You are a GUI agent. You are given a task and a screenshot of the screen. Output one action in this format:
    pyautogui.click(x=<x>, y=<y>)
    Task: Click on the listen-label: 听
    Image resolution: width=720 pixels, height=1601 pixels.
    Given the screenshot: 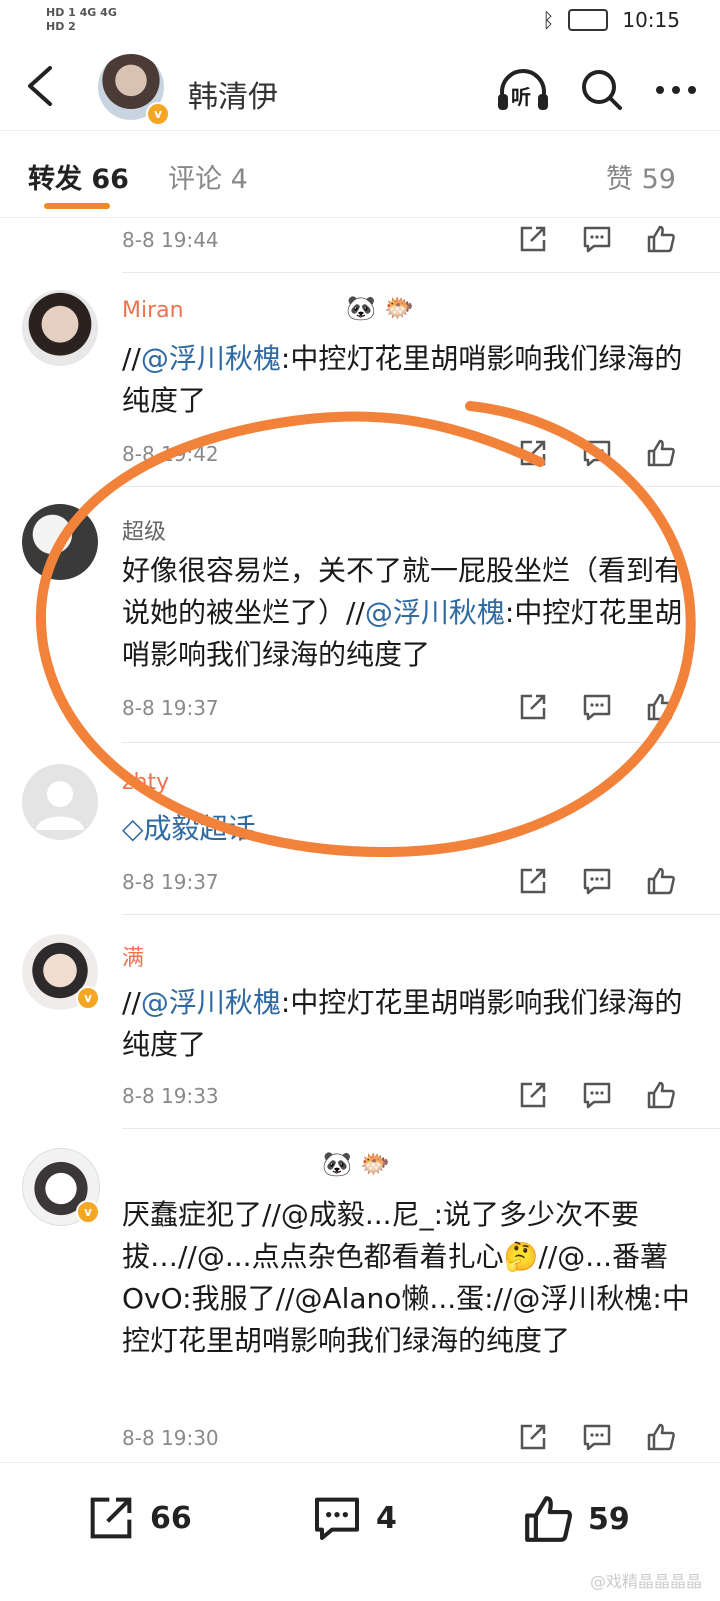 What is the action you would take?
    pyautogui.click(x=521, y=97)
    